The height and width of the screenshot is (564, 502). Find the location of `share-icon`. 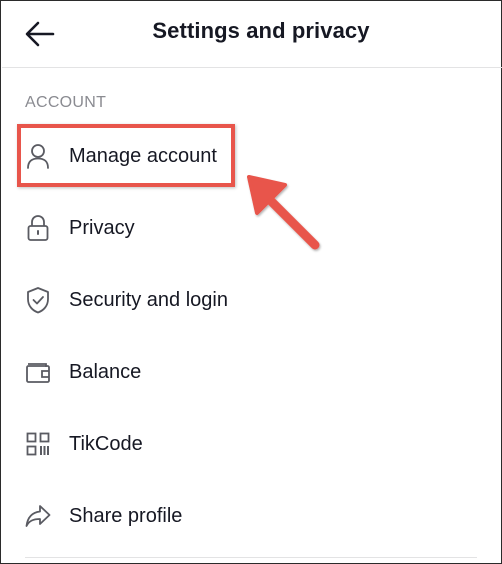

share-icon is located at coordinates (38, 516).